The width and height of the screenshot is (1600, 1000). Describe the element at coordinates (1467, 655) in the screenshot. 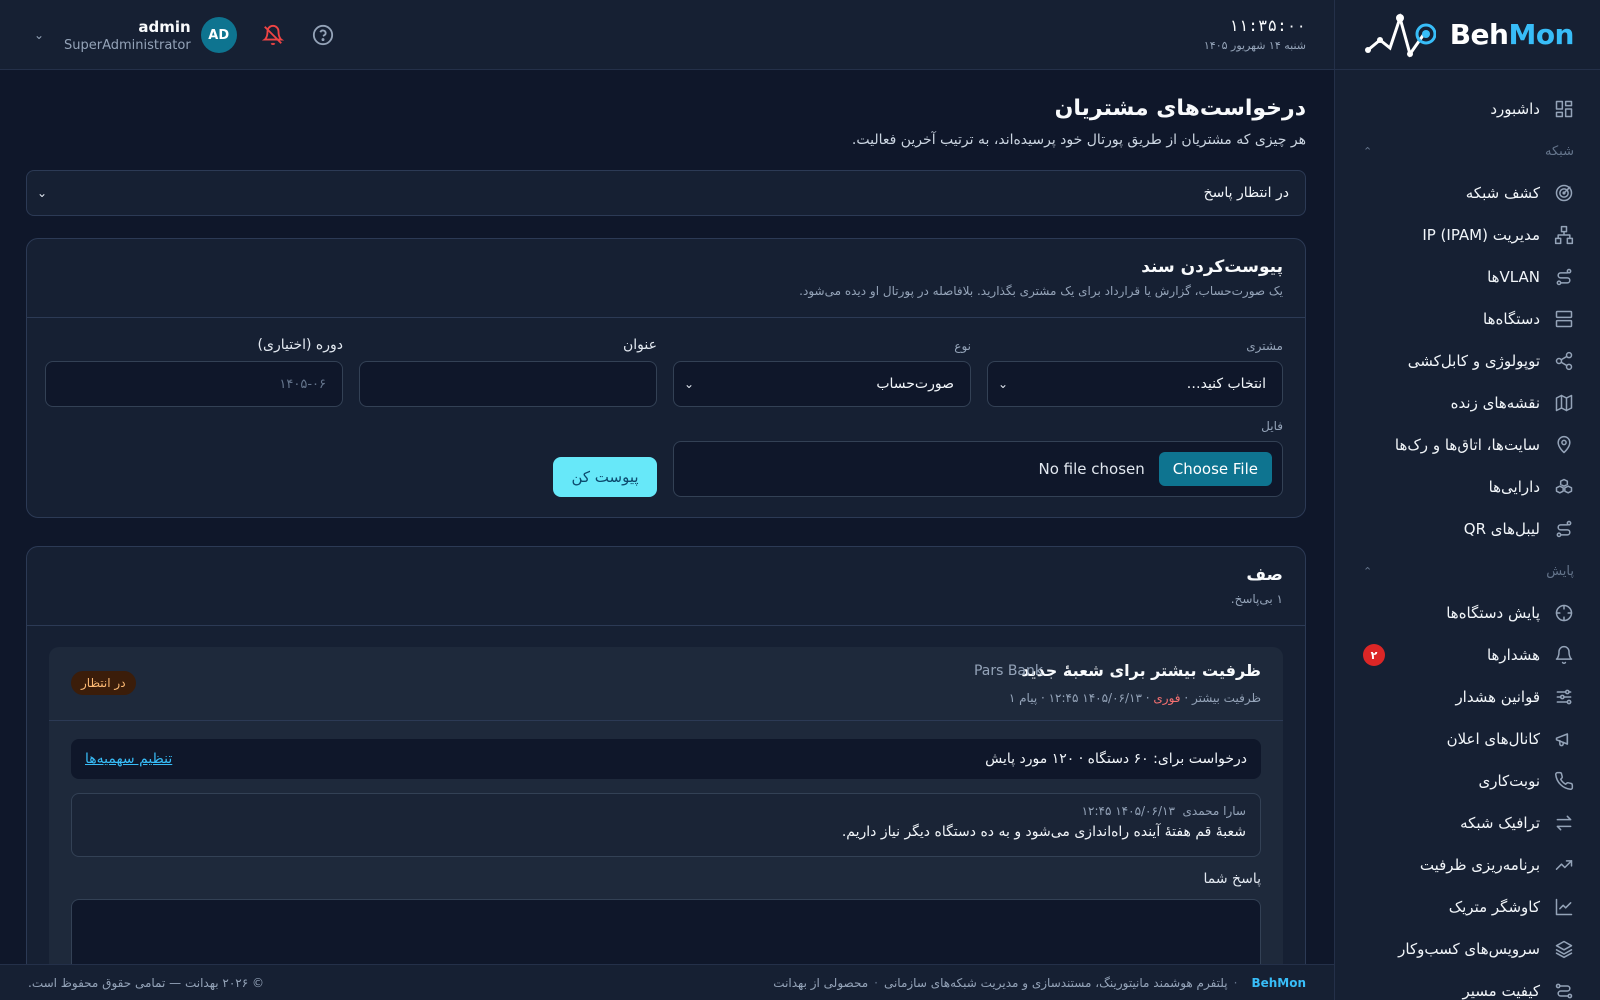

I see `sidebar-item: هشدارها ۲` at that location.